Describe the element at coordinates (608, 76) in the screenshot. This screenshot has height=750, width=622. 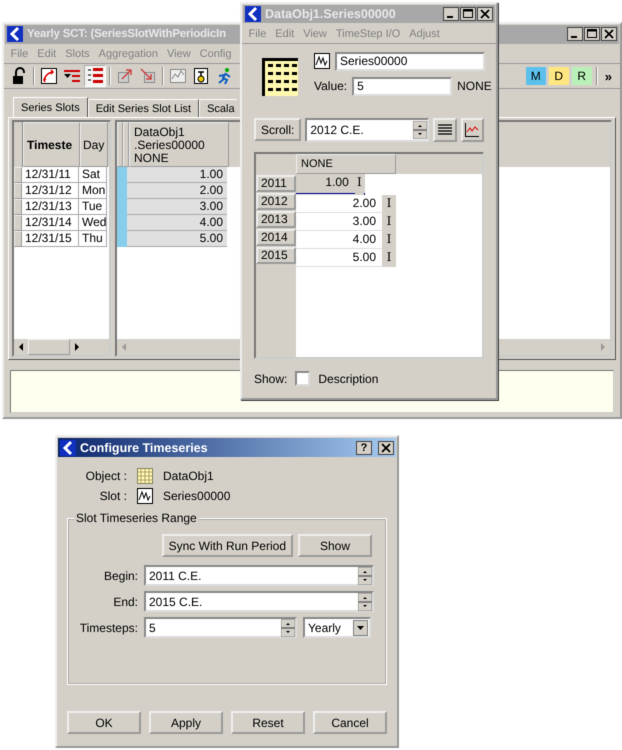
I see `overflow-button: »` at that location.